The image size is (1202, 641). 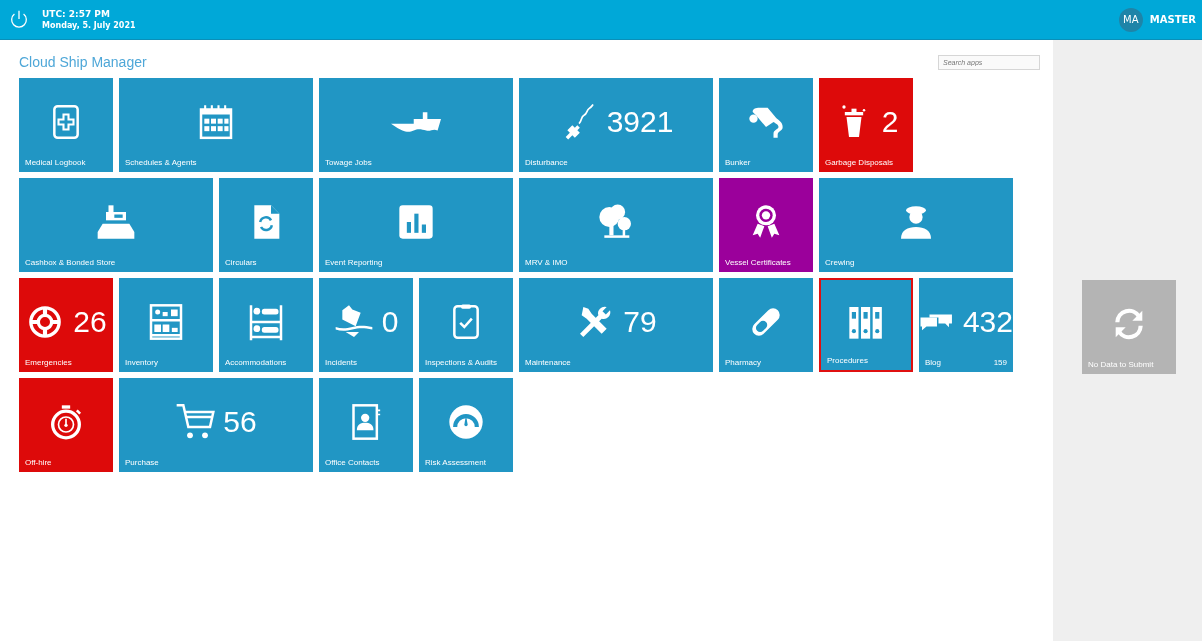 What do you see at coordinates (546, 162) in the screenshot?
I see `tile-label: Disturbance` at bounding box center [546, 162].